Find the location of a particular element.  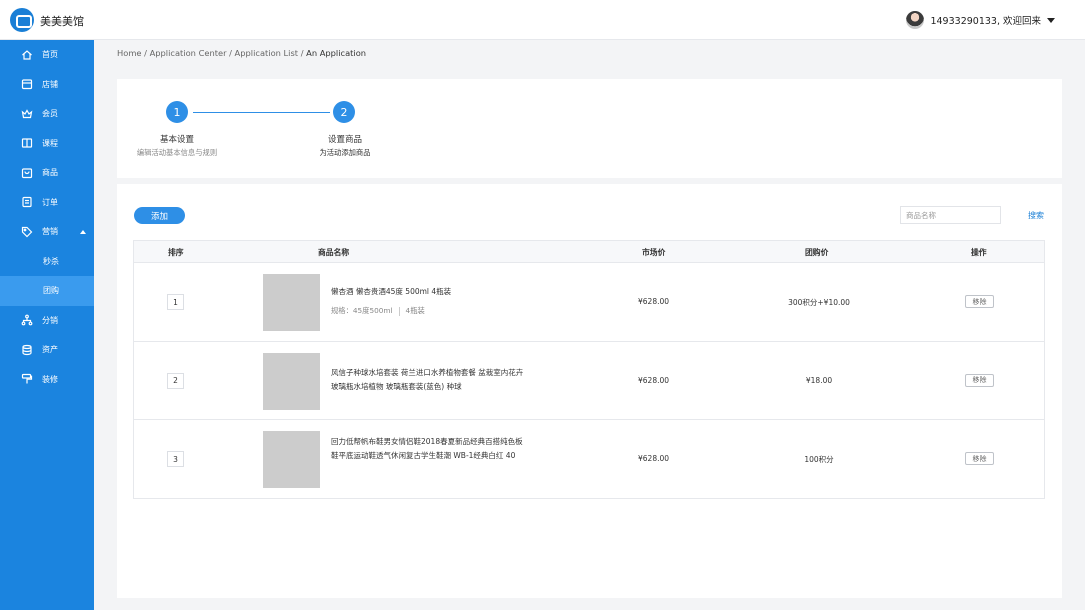

sidebar-item-label: 团购 is located at coordinates (51, 291).